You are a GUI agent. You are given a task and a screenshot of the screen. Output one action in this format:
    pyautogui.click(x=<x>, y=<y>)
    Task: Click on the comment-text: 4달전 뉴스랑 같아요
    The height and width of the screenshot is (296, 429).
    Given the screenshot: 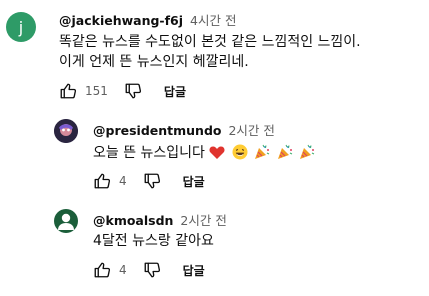 What is the action you would take?
    pyautogui.click(x=153, y=241)
    